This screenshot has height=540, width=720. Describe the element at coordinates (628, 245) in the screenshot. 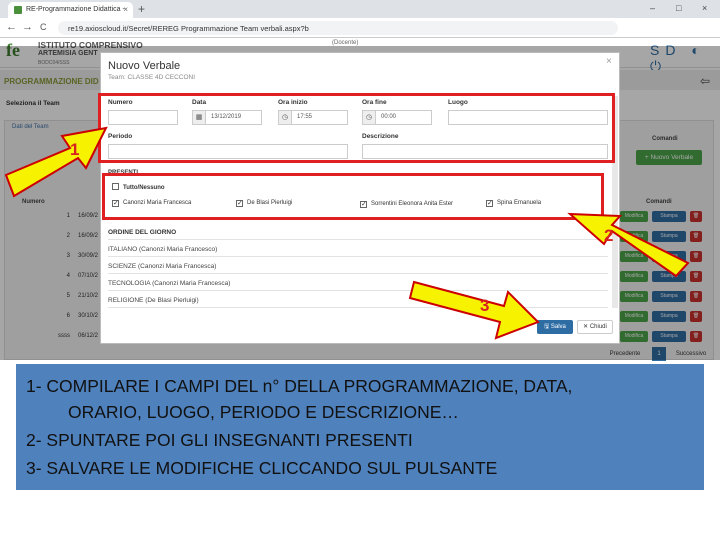

I see `arrow-2-icon` at that location.